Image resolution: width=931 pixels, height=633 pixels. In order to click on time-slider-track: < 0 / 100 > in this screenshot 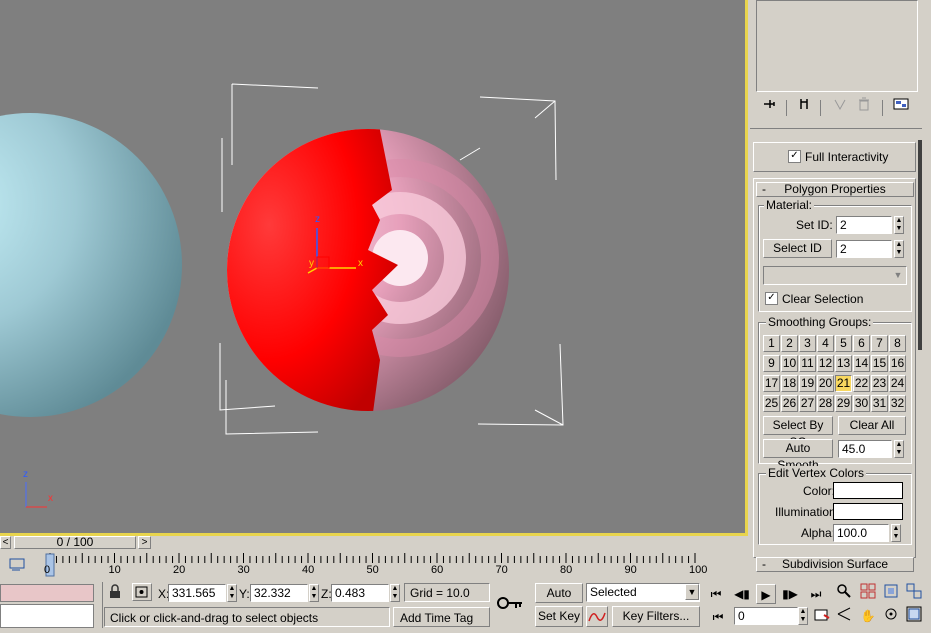, I will do `click(374, 543)`.